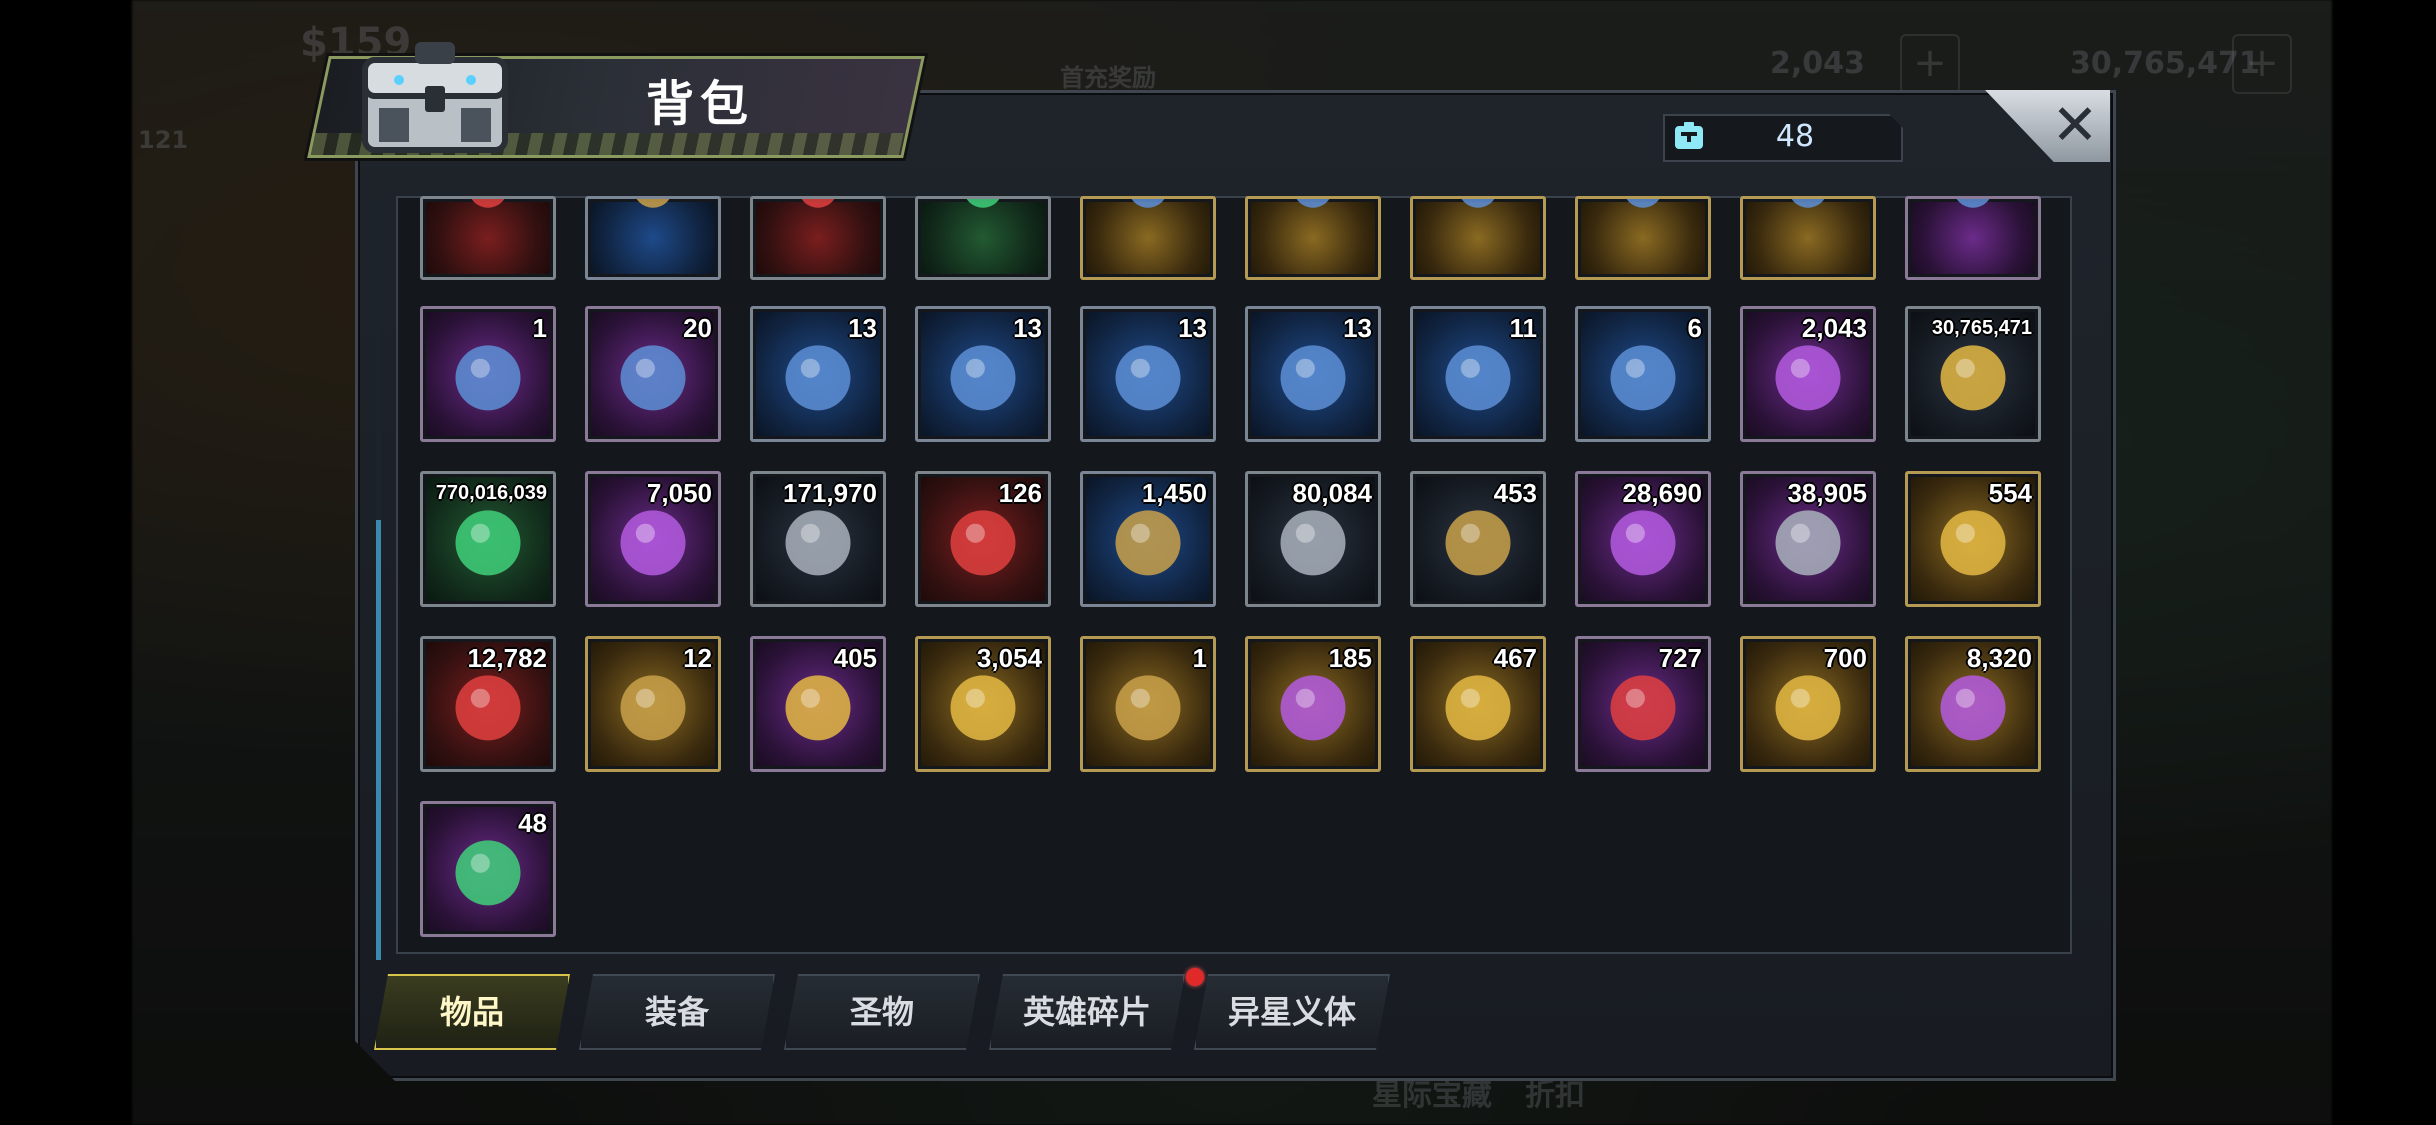 This screenshot has height=1125, width=2436. I want to click on inventory-slot: 48, so click(488, 869).